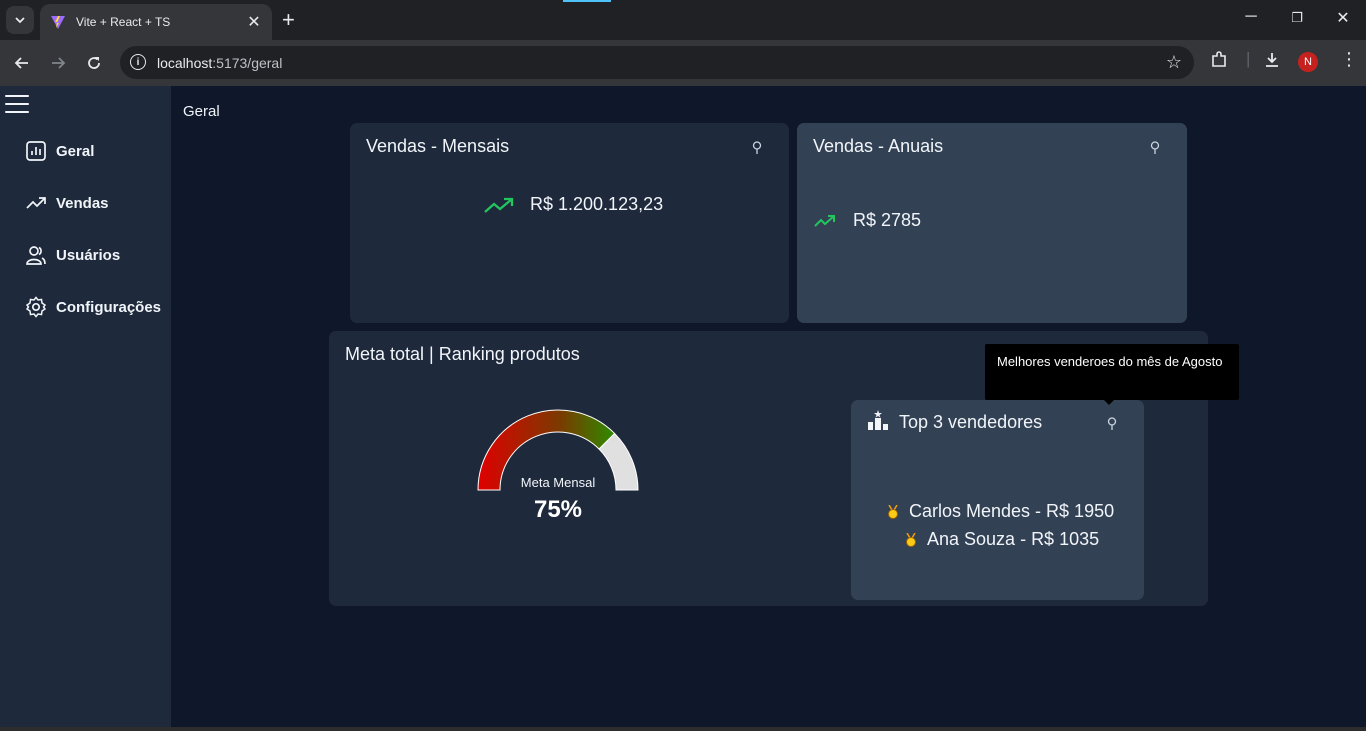 This screenshot has height=731, width=1366. I want to click on browser-tab: Vite + React + TS ✕, so click(156, 22).